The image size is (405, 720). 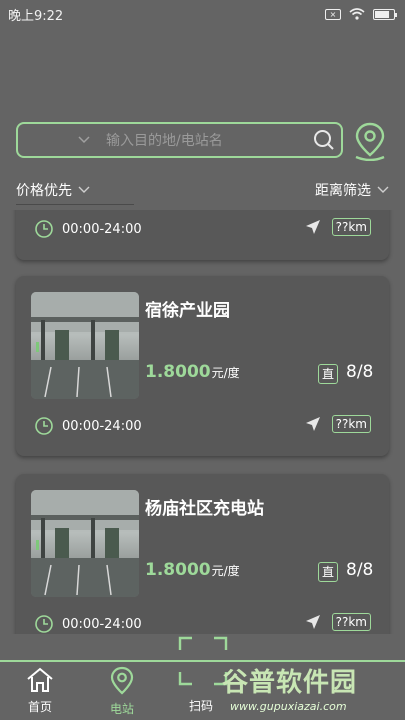 I want to click on search-icon, so click(x=324, y=140).